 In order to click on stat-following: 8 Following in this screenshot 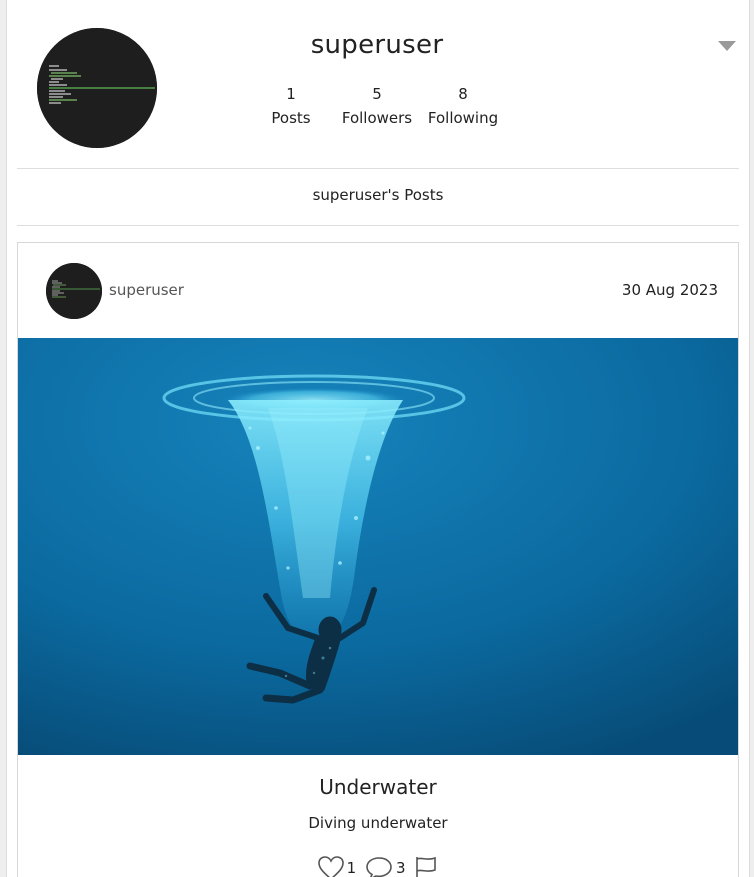, I will do `click(463, 108)`.